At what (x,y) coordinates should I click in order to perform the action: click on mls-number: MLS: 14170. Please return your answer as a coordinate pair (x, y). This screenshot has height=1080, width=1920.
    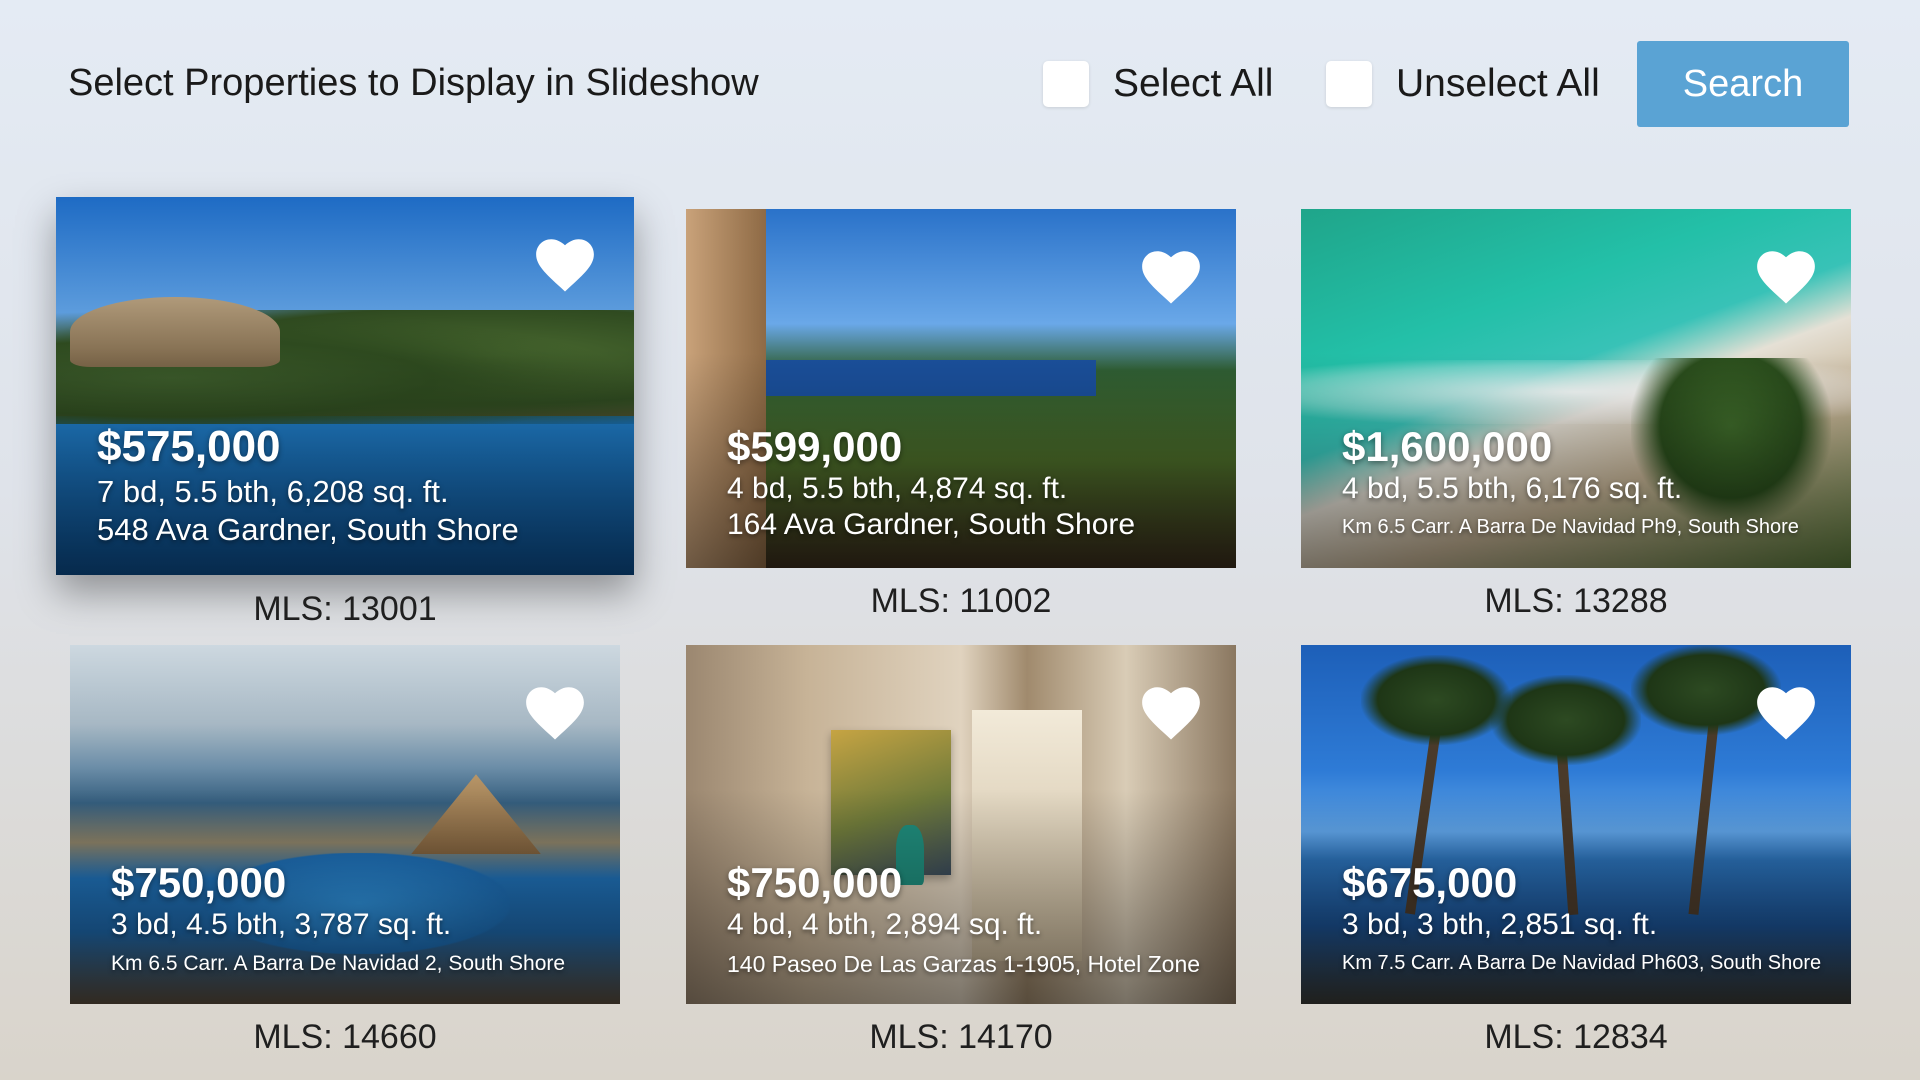
    Looking at the image, I should click on (961, 1037).